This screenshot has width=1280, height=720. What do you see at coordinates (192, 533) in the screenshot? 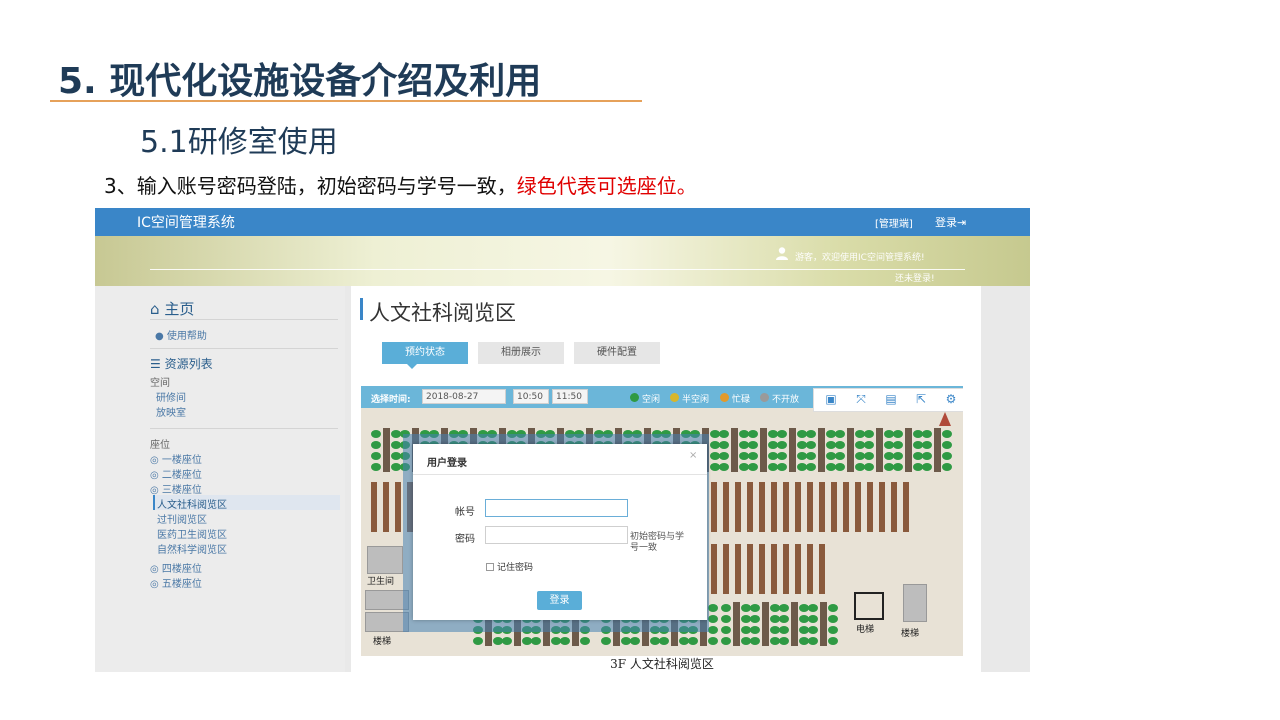
I see `sidebar-item-medical: 医药卫生阅览区` at bounding box center [192, 533].